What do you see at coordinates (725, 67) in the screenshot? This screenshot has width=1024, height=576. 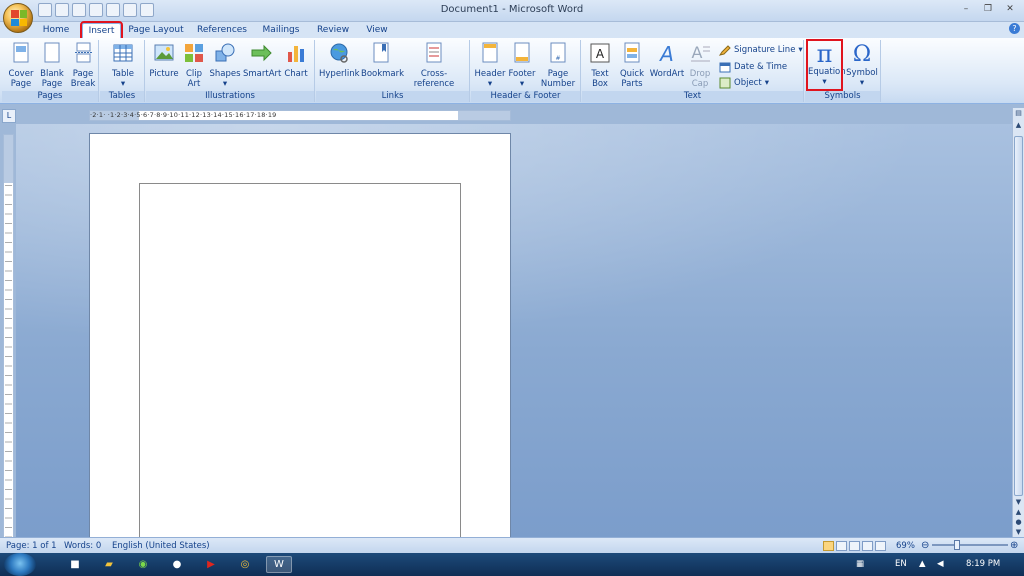 I see `calendar-icon` at bounding box center [725, 67].